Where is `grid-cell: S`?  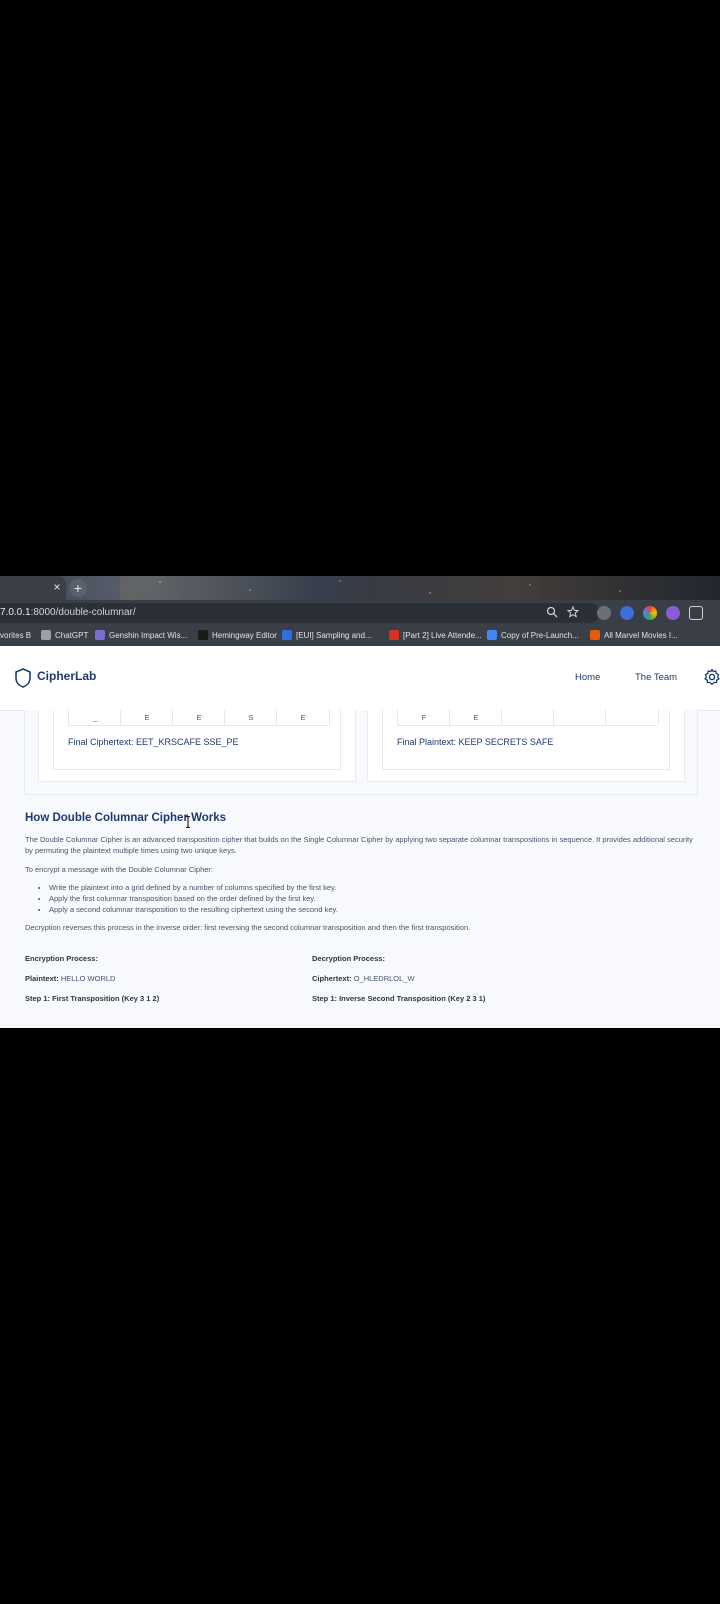 grid-cell: S is located at coordinates (250, 717).